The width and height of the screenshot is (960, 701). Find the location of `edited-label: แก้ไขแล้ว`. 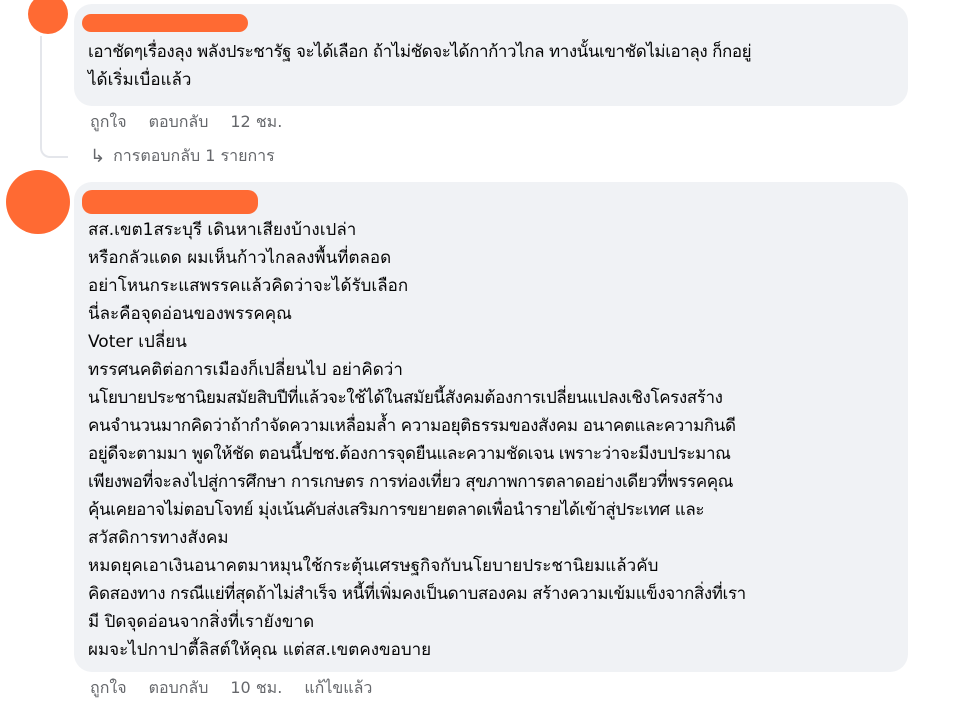

edited-label: แก้ไขแล้ว is located at coordinates (338, 687).